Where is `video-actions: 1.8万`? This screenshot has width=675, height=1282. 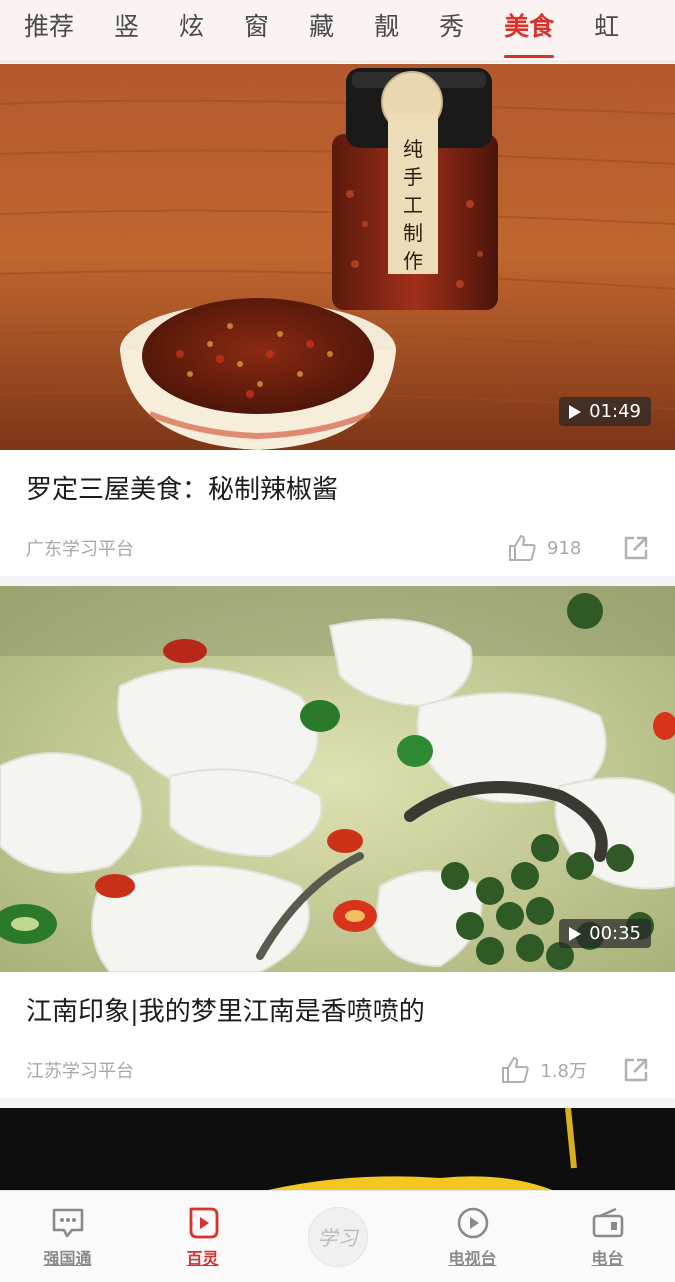 video-actions: 1.8万 is located at coordinates (574, 1070).